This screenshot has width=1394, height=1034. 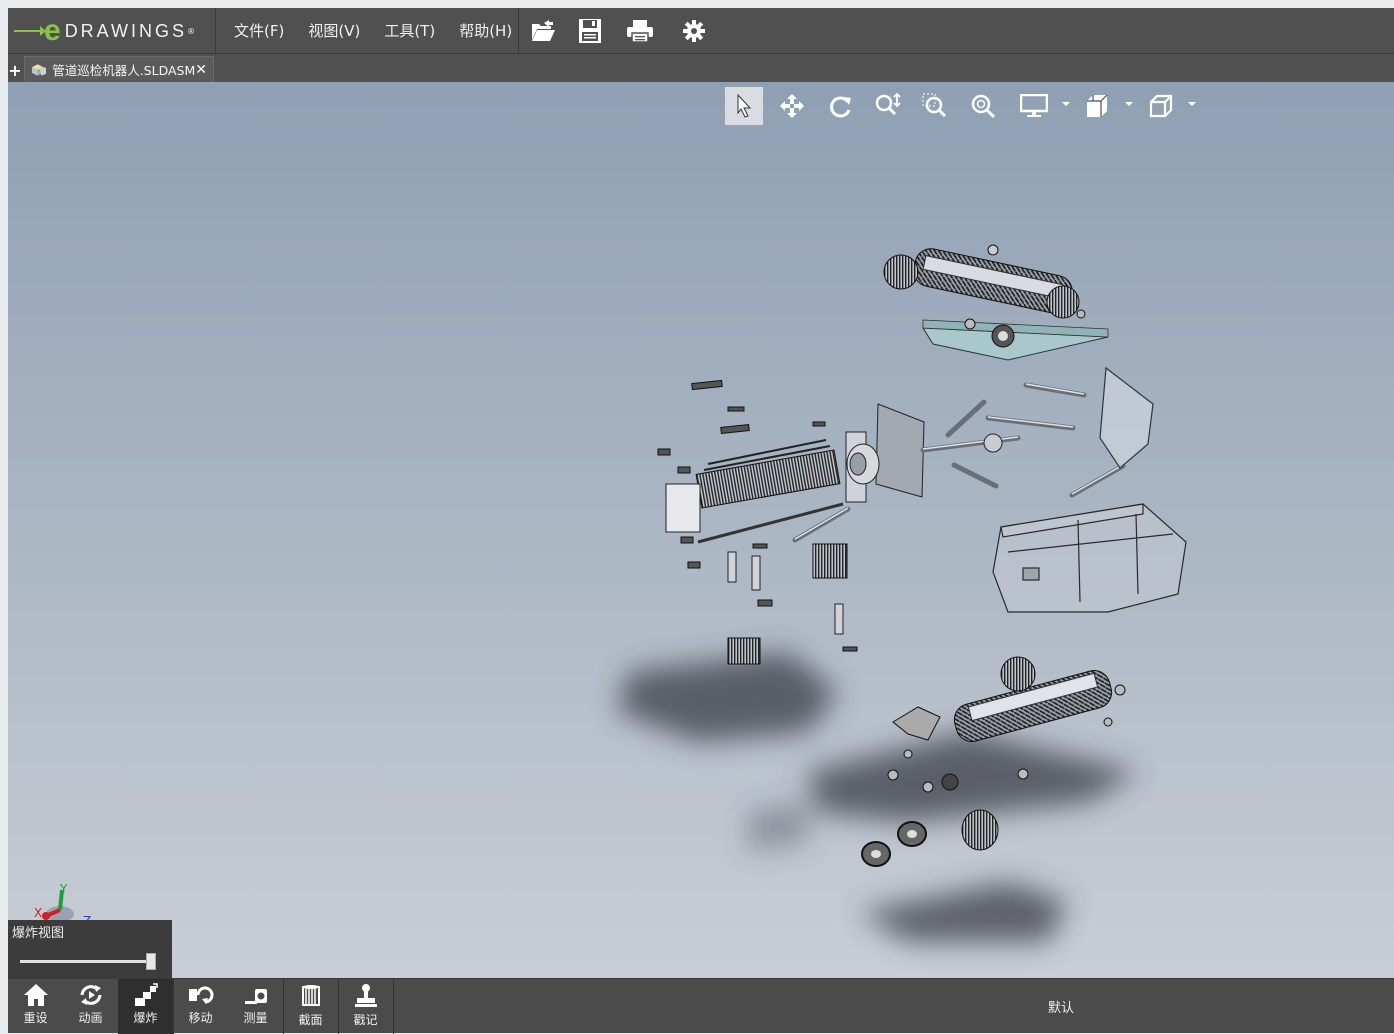 What do you see at coordinates (200, 1006) in the screenshot?
I see `move-button: 移动` at bounding box center [200, 1006].